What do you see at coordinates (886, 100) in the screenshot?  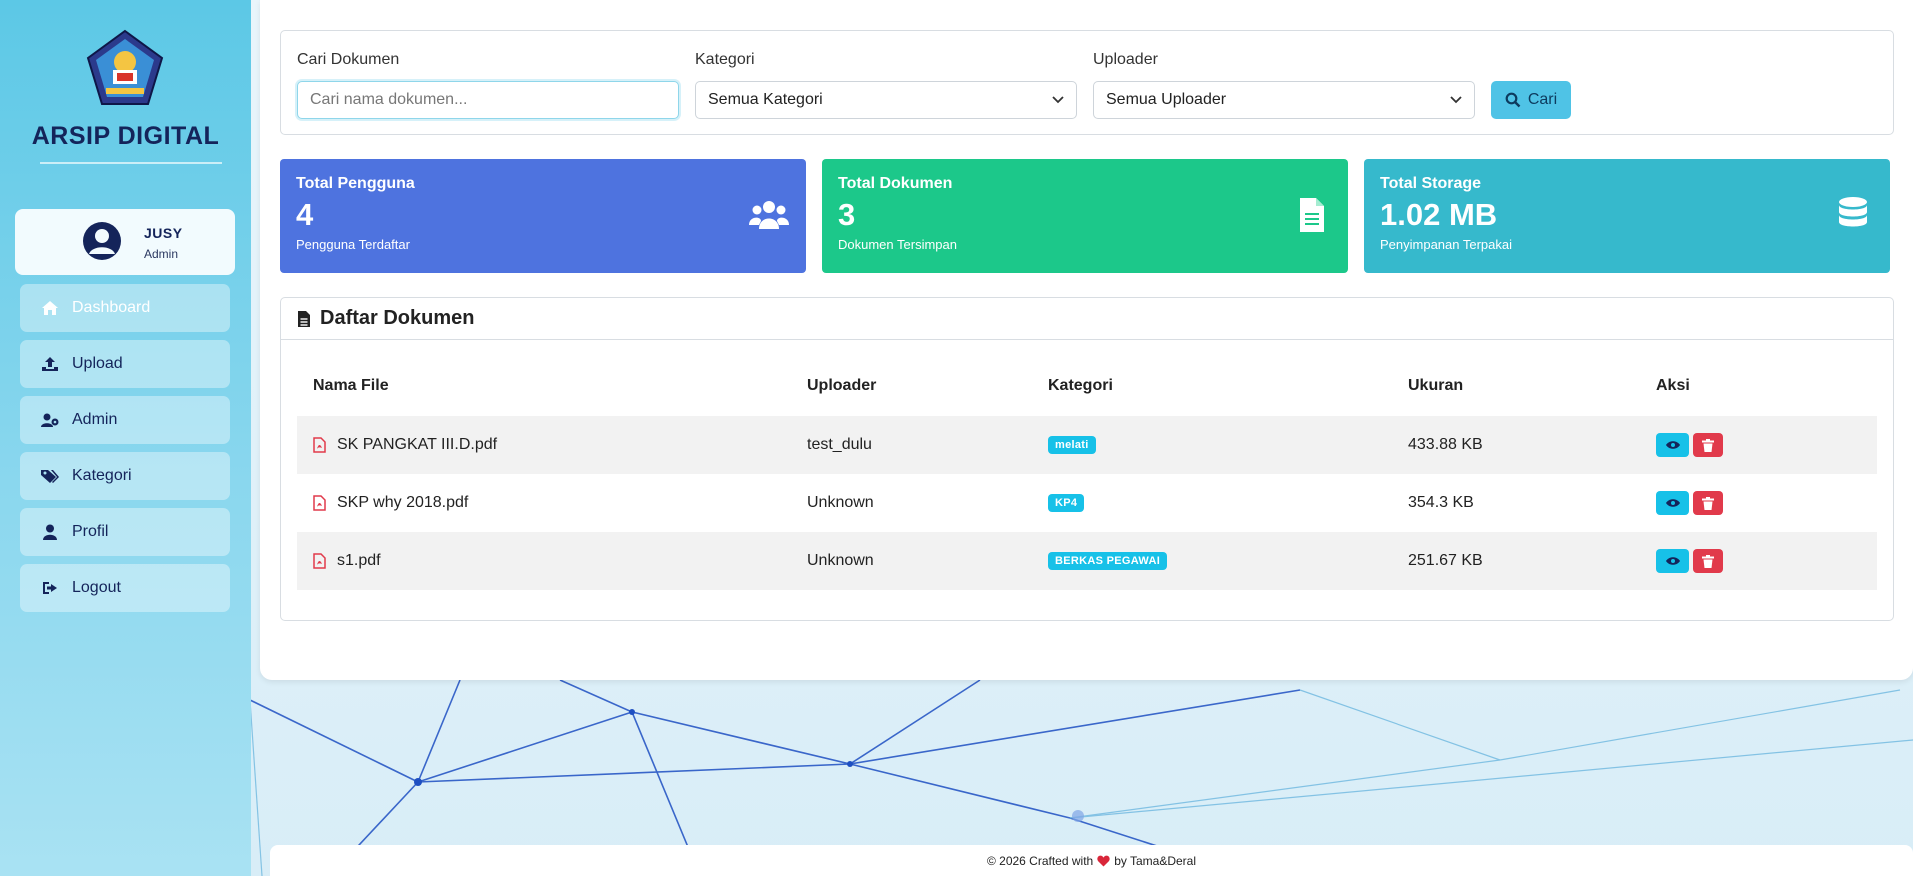 I see `category-select: Semua Kategori` at bounding box center [886, 100].